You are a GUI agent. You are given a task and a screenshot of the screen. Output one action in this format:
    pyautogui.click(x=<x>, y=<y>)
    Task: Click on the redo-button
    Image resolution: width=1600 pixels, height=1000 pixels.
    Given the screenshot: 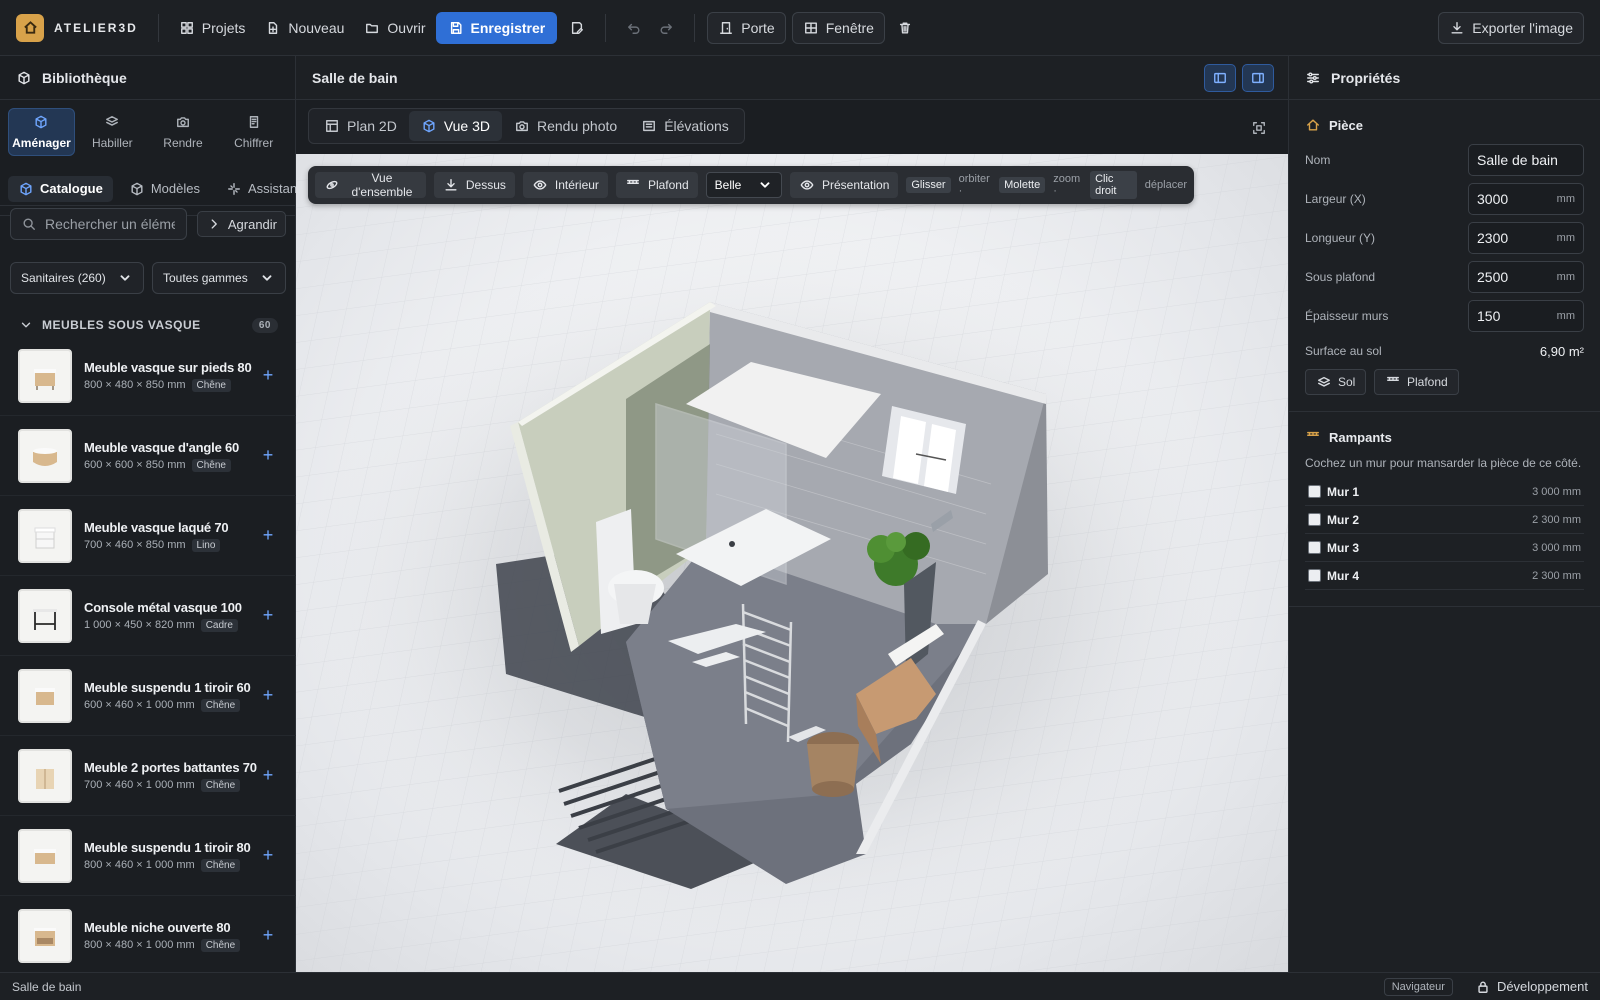 What is the action you would take?
    pyautogui.click(x=666, y=28)
    